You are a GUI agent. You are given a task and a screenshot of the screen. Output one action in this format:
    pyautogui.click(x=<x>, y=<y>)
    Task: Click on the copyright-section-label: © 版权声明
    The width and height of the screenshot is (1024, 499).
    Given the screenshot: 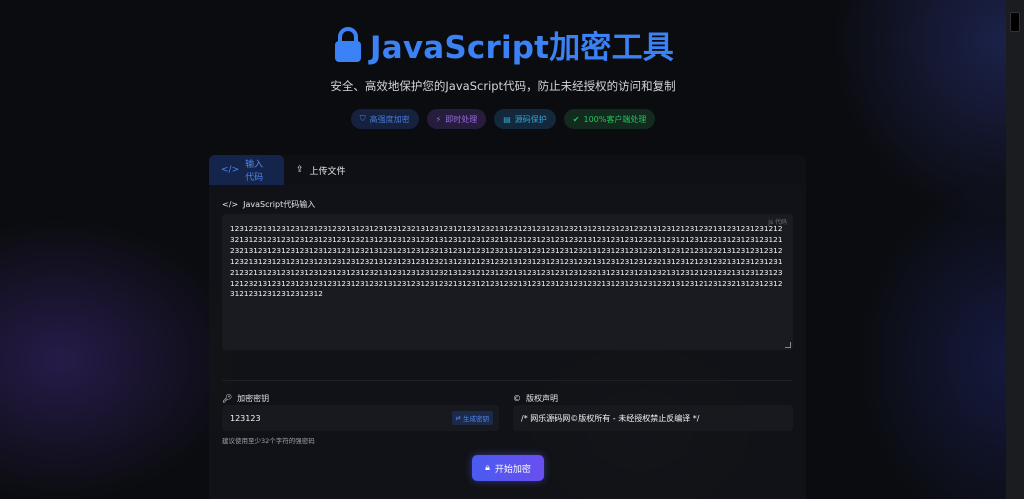 What is the action you would take?
    pyautogui.click(x=535, y=398)
    